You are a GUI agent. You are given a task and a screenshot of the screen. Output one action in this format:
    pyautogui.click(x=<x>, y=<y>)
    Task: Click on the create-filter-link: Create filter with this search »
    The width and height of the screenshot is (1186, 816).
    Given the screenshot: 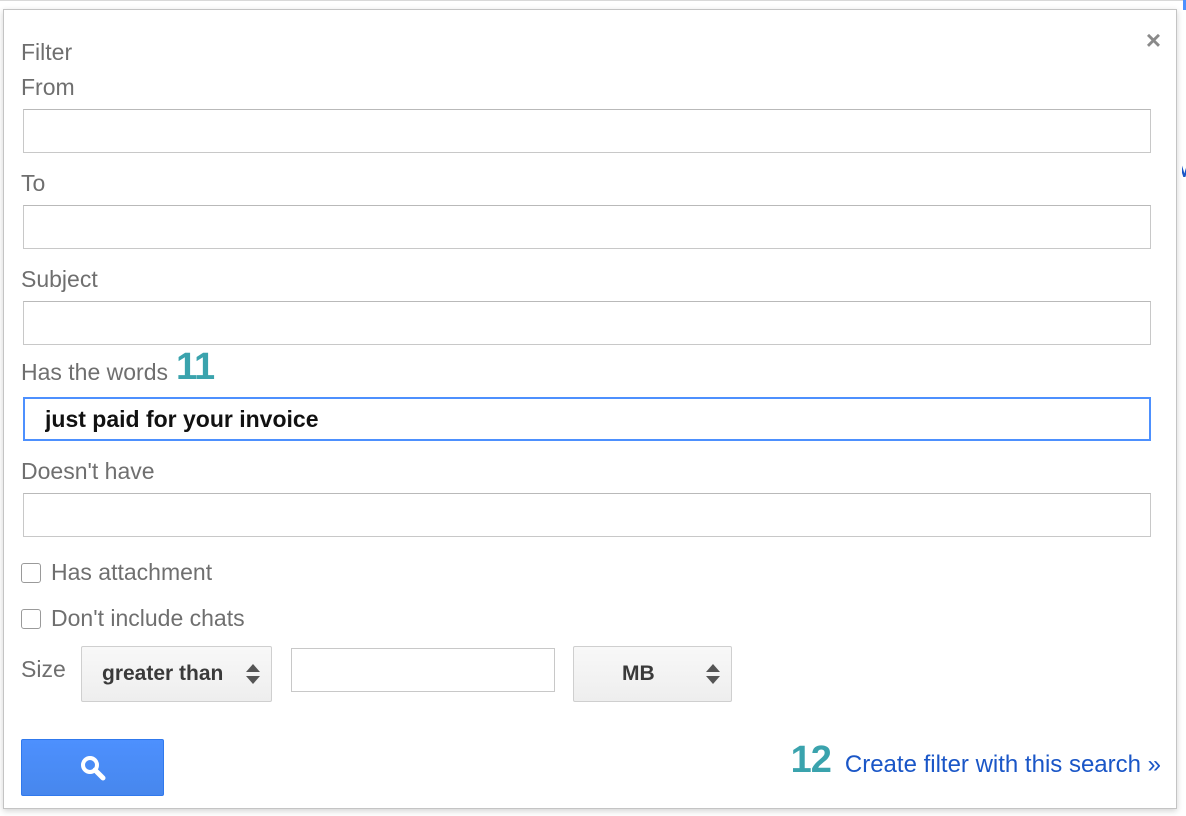 What is the action you would take?
    pyautogui.click(x=1003, y=765)
    